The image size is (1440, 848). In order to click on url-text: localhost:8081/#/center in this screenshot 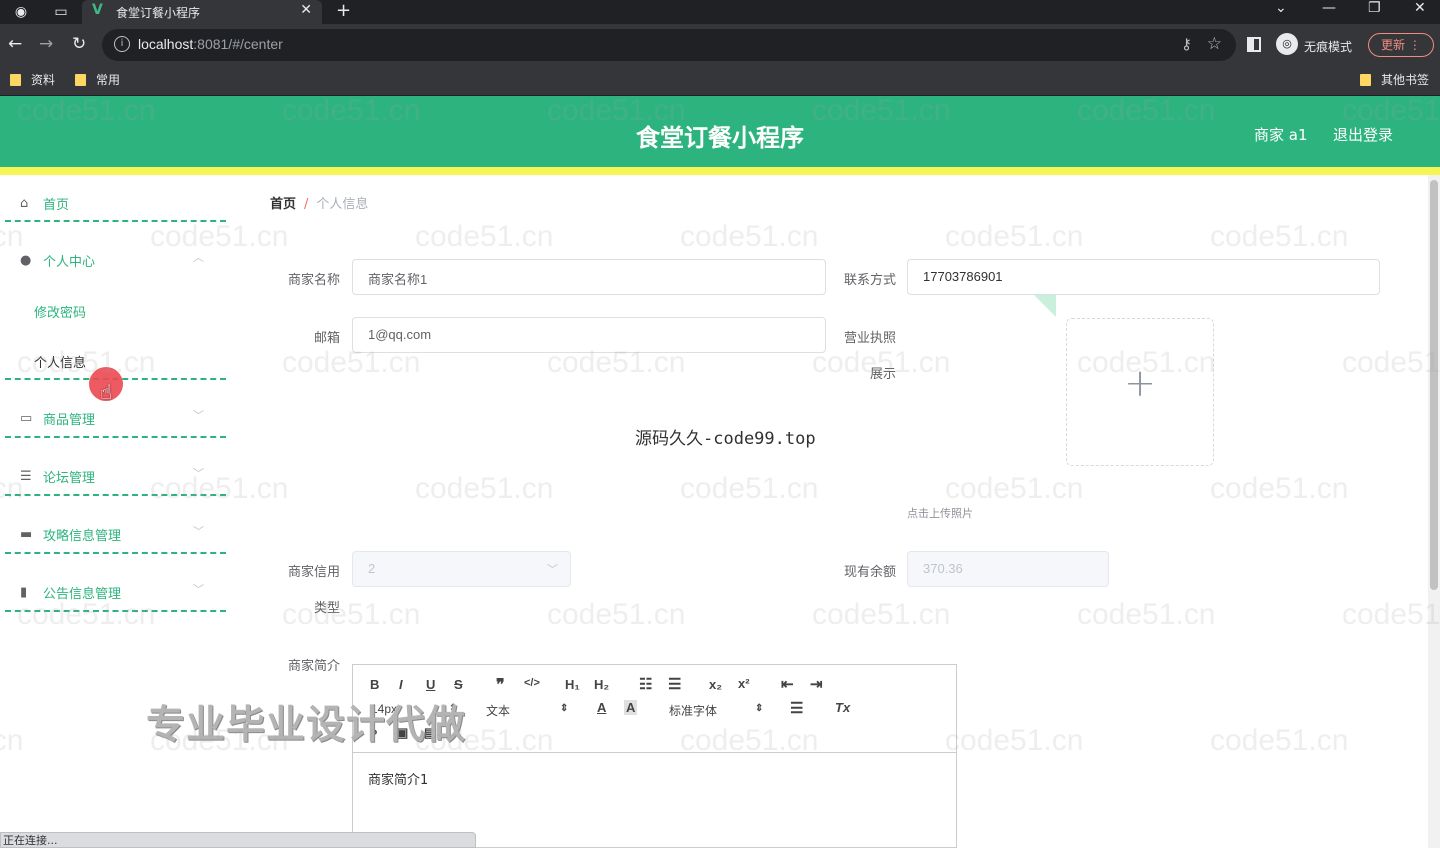, I will do `click(210, 44)`.